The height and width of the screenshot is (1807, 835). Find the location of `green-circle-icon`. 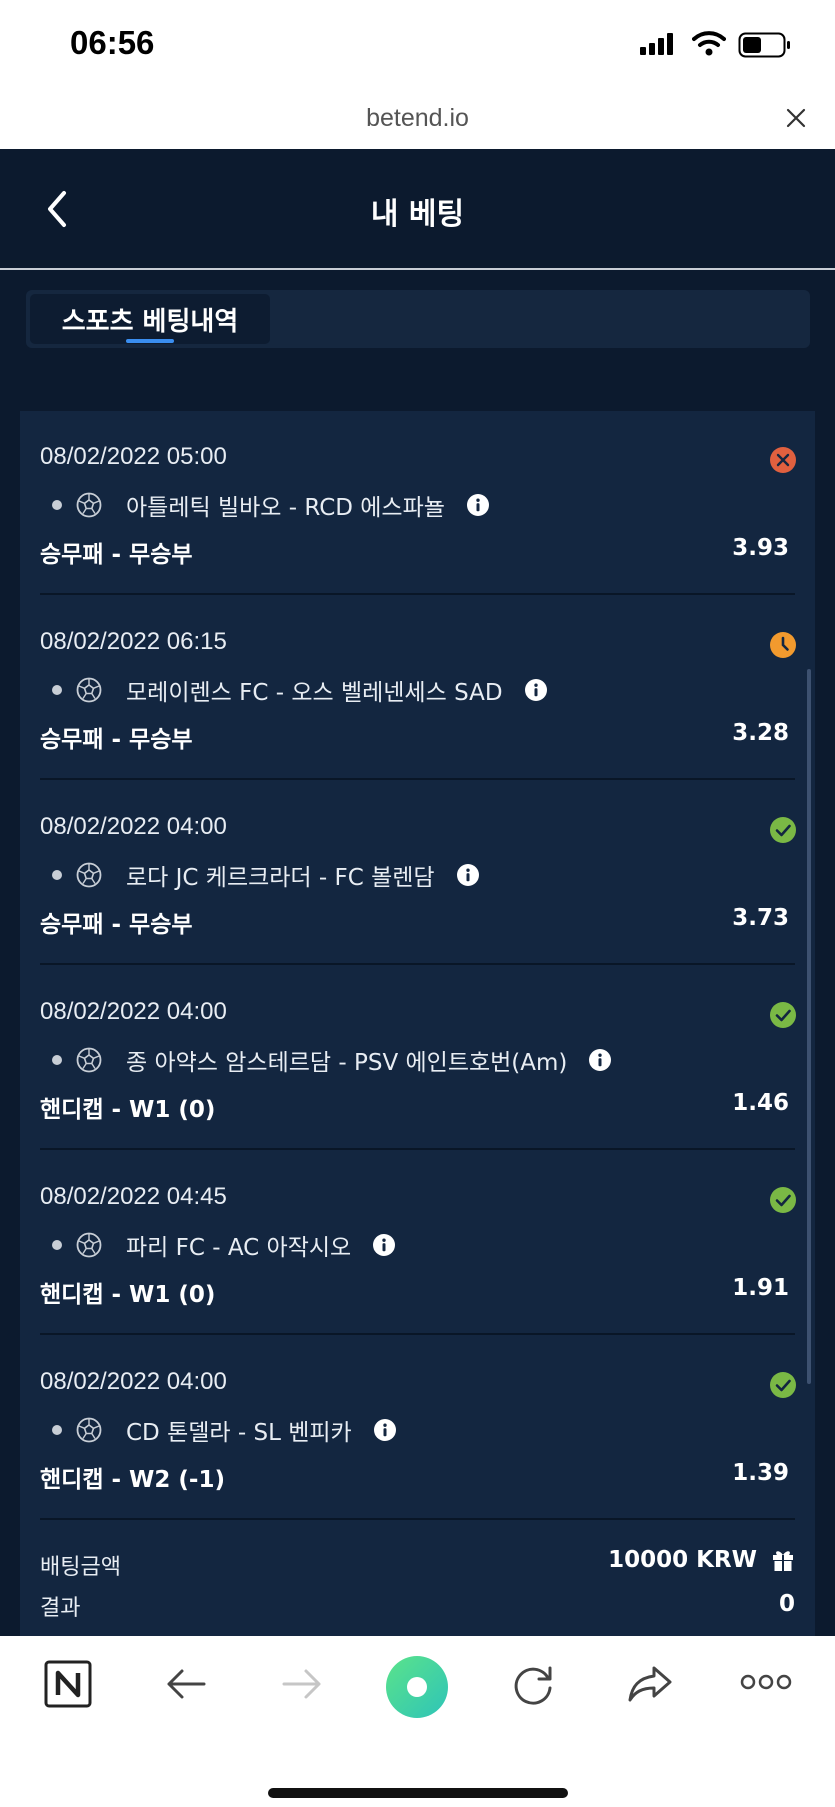

green-circle-icon is located at coordinates (417, 1687).